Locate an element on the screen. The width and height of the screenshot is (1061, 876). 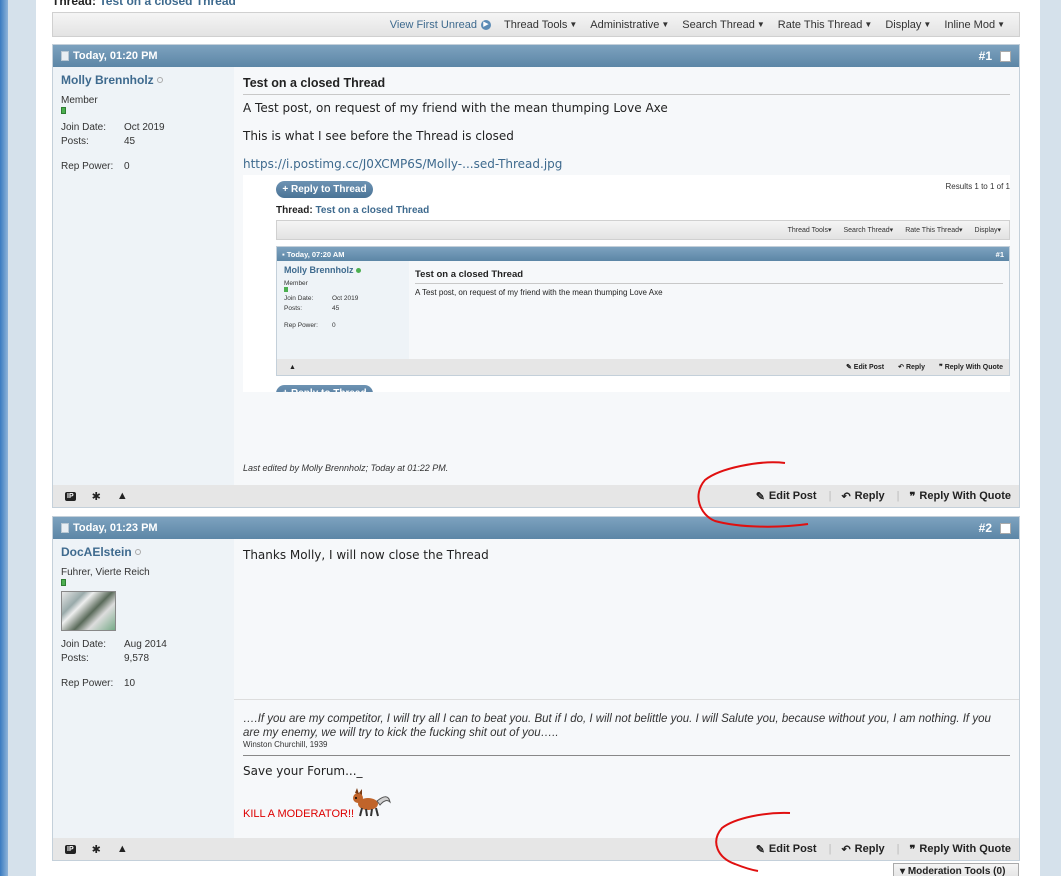
inline-mod-menu: Inline Mod ▼ is located at coordinates (974, 25).